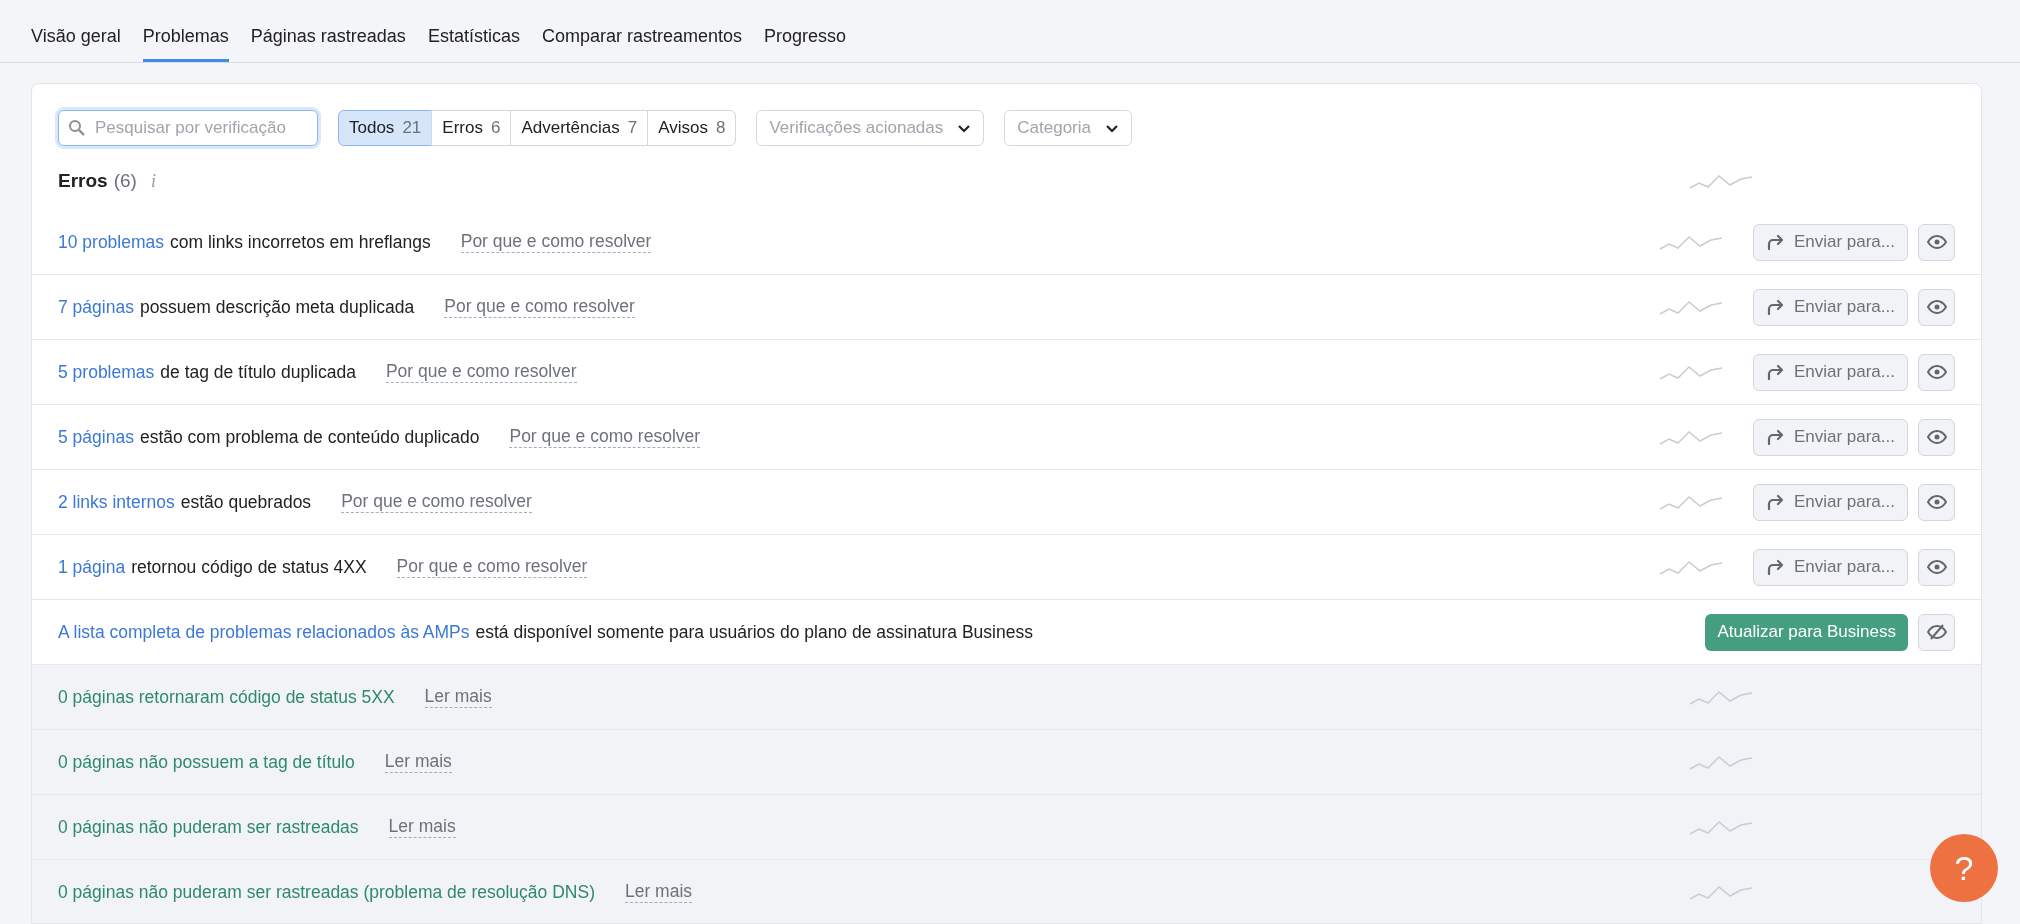  Describe the element at coordinates (92, 567) in the screenshot. I see `issue-count-link: 1 página` at that location.